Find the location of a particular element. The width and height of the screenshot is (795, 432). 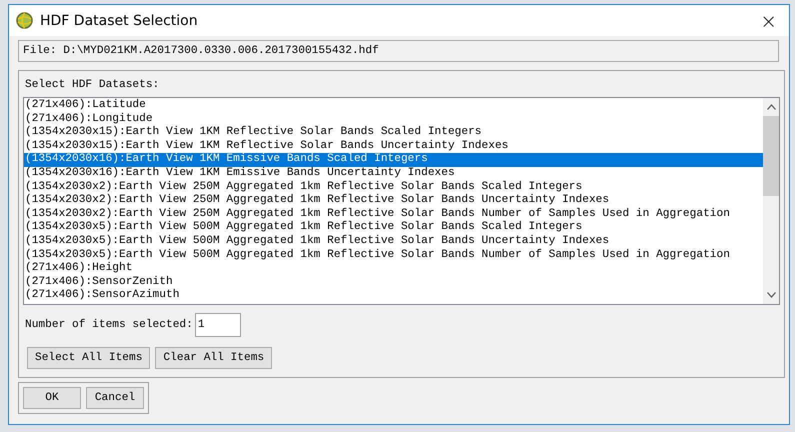

scrollbar is located at coordinates (771, 201).